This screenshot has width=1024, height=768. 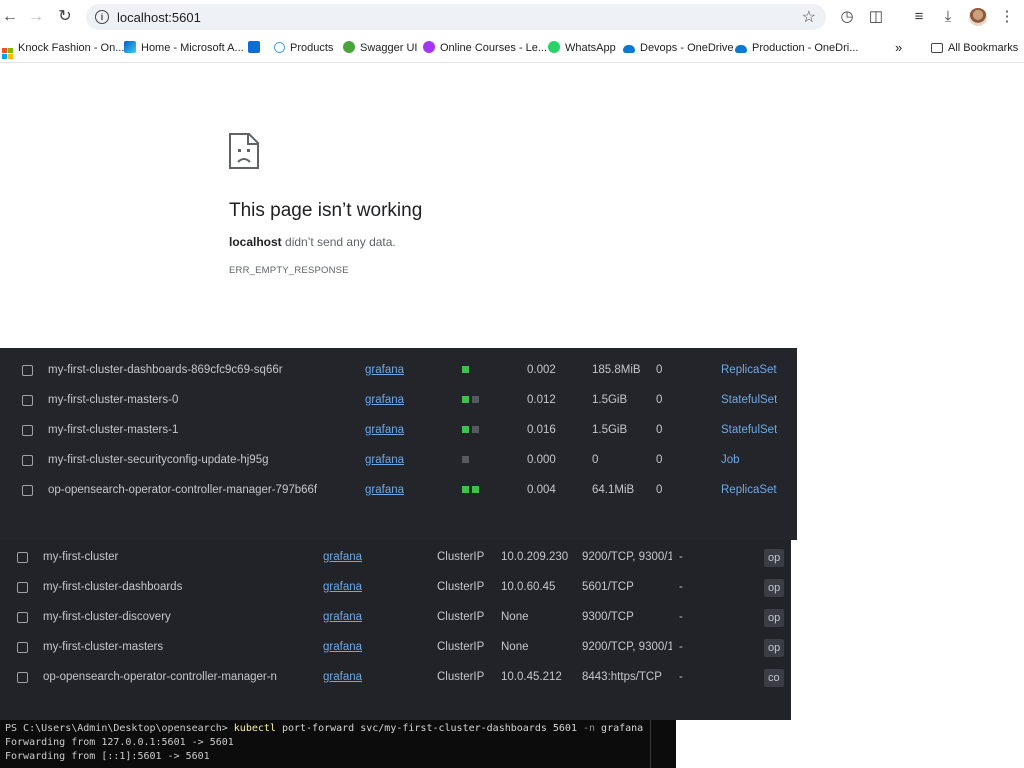 I want to click on bookmark-products: Products, so click(x=303, y=48).